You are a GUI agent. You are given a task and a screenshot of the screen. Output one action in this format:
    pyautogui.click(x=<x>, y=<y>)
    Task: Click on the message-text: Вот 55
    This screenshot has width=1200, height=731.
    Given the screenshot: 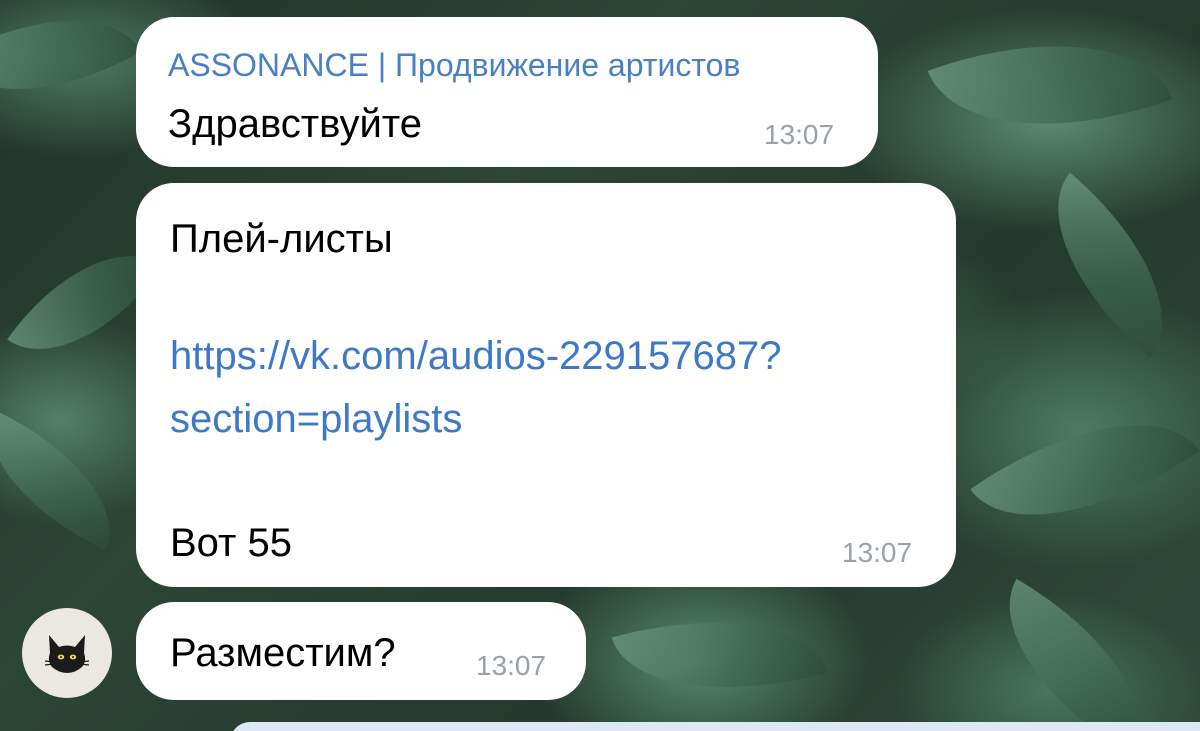 What is the action you would take?
    pyautogui.click(x=231, y=543)
    